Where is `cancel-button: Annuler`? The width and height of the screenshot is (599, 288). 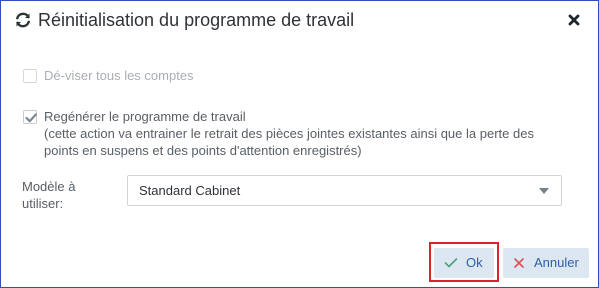 cancel-button: Annuler is located at coordinates (546, 263).